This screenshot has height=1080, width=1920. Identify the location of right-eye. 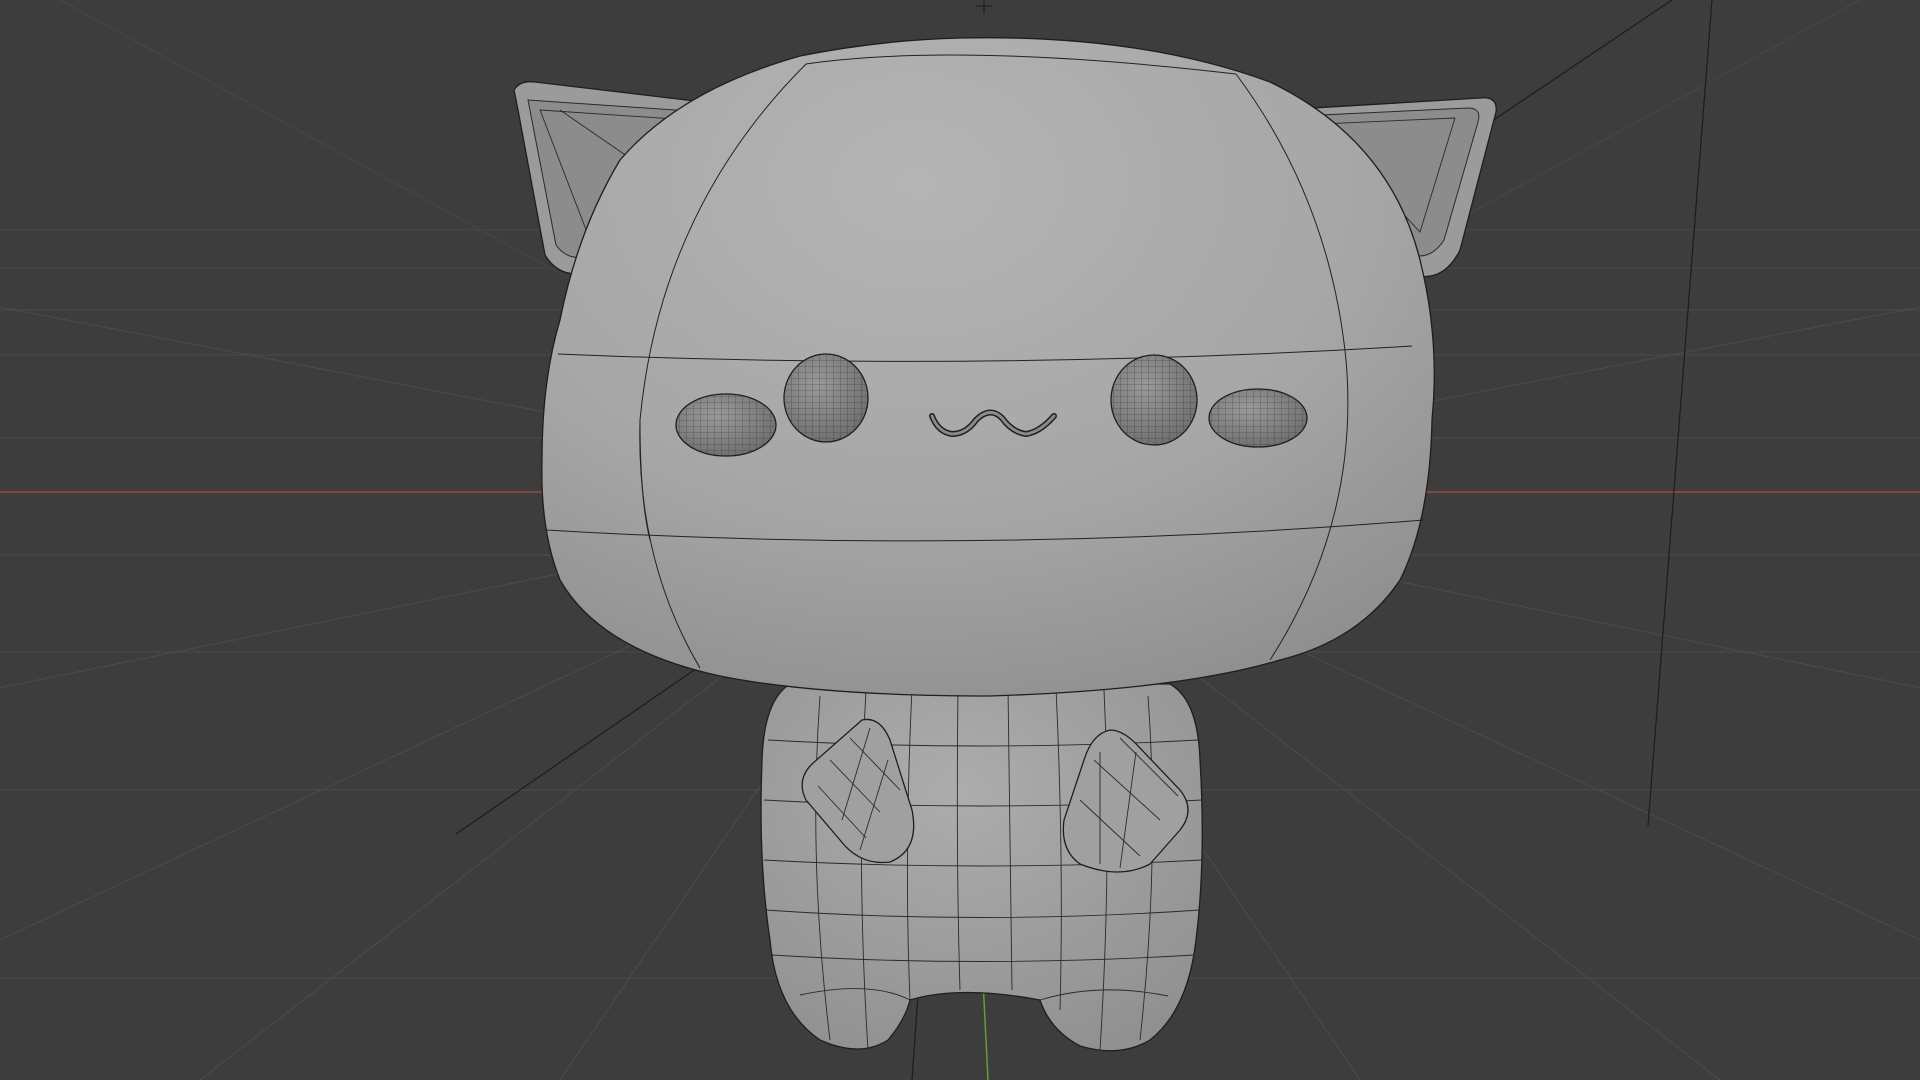
(1154, 400).